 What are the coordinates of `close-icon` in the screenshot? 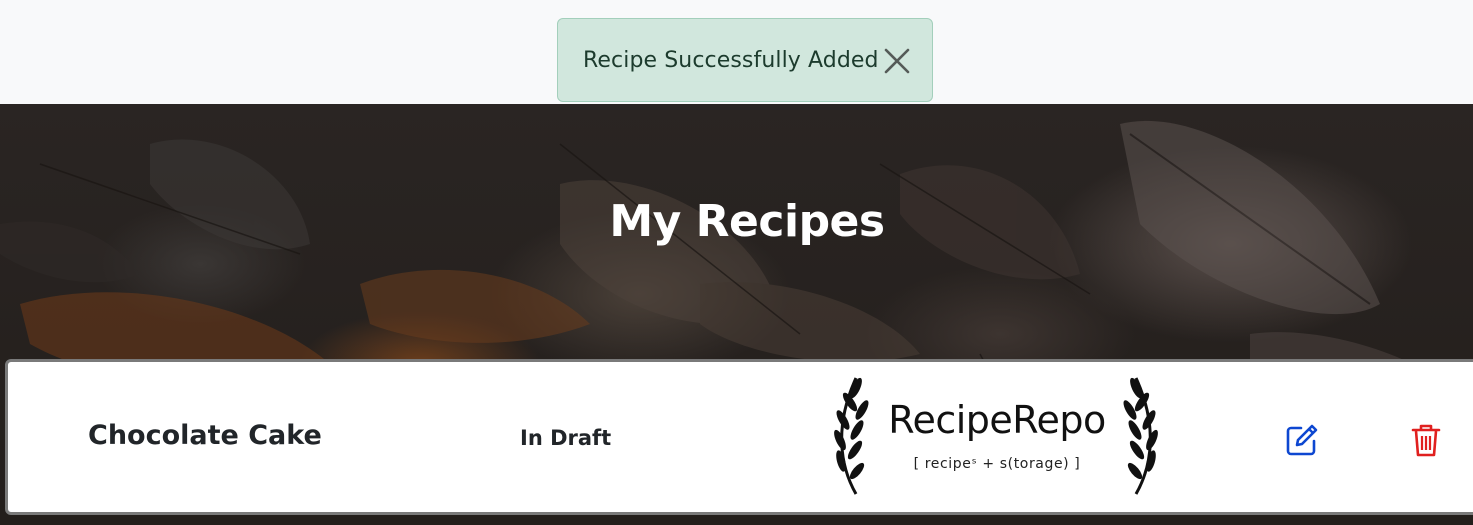 It's located at (897, 61).